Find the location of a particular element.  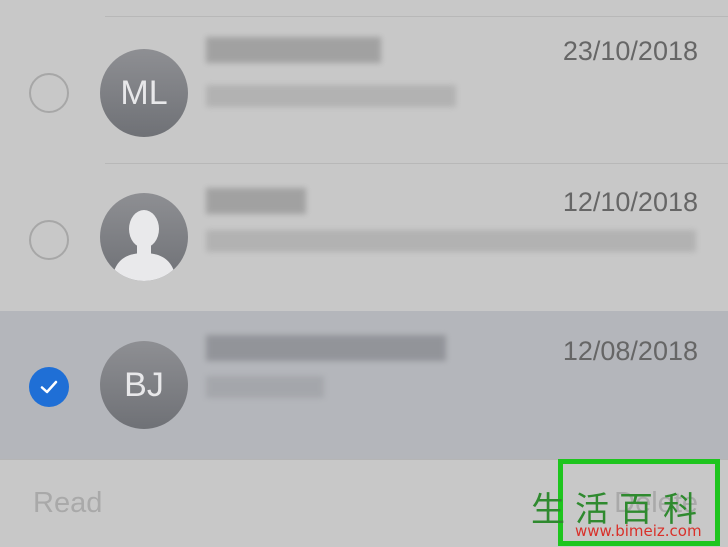

watermark-url: www.bimeiz.com is located at coordinates (638, 531).